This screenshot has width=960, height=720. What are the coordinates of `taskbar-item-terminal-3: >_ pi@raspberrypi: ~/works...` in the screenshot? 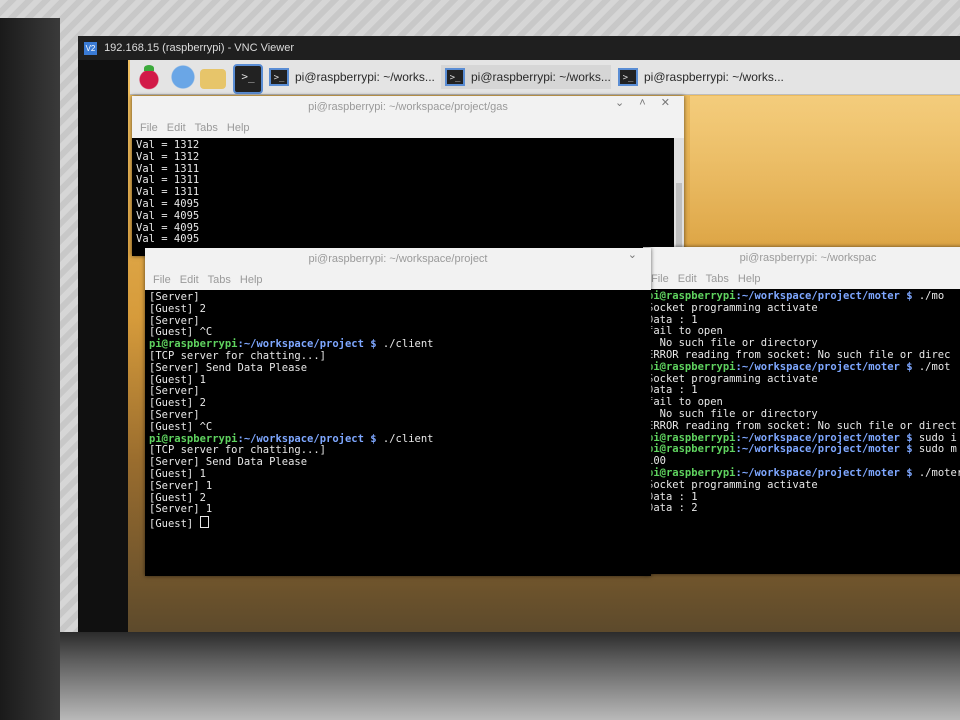 It's located at (701, 77).